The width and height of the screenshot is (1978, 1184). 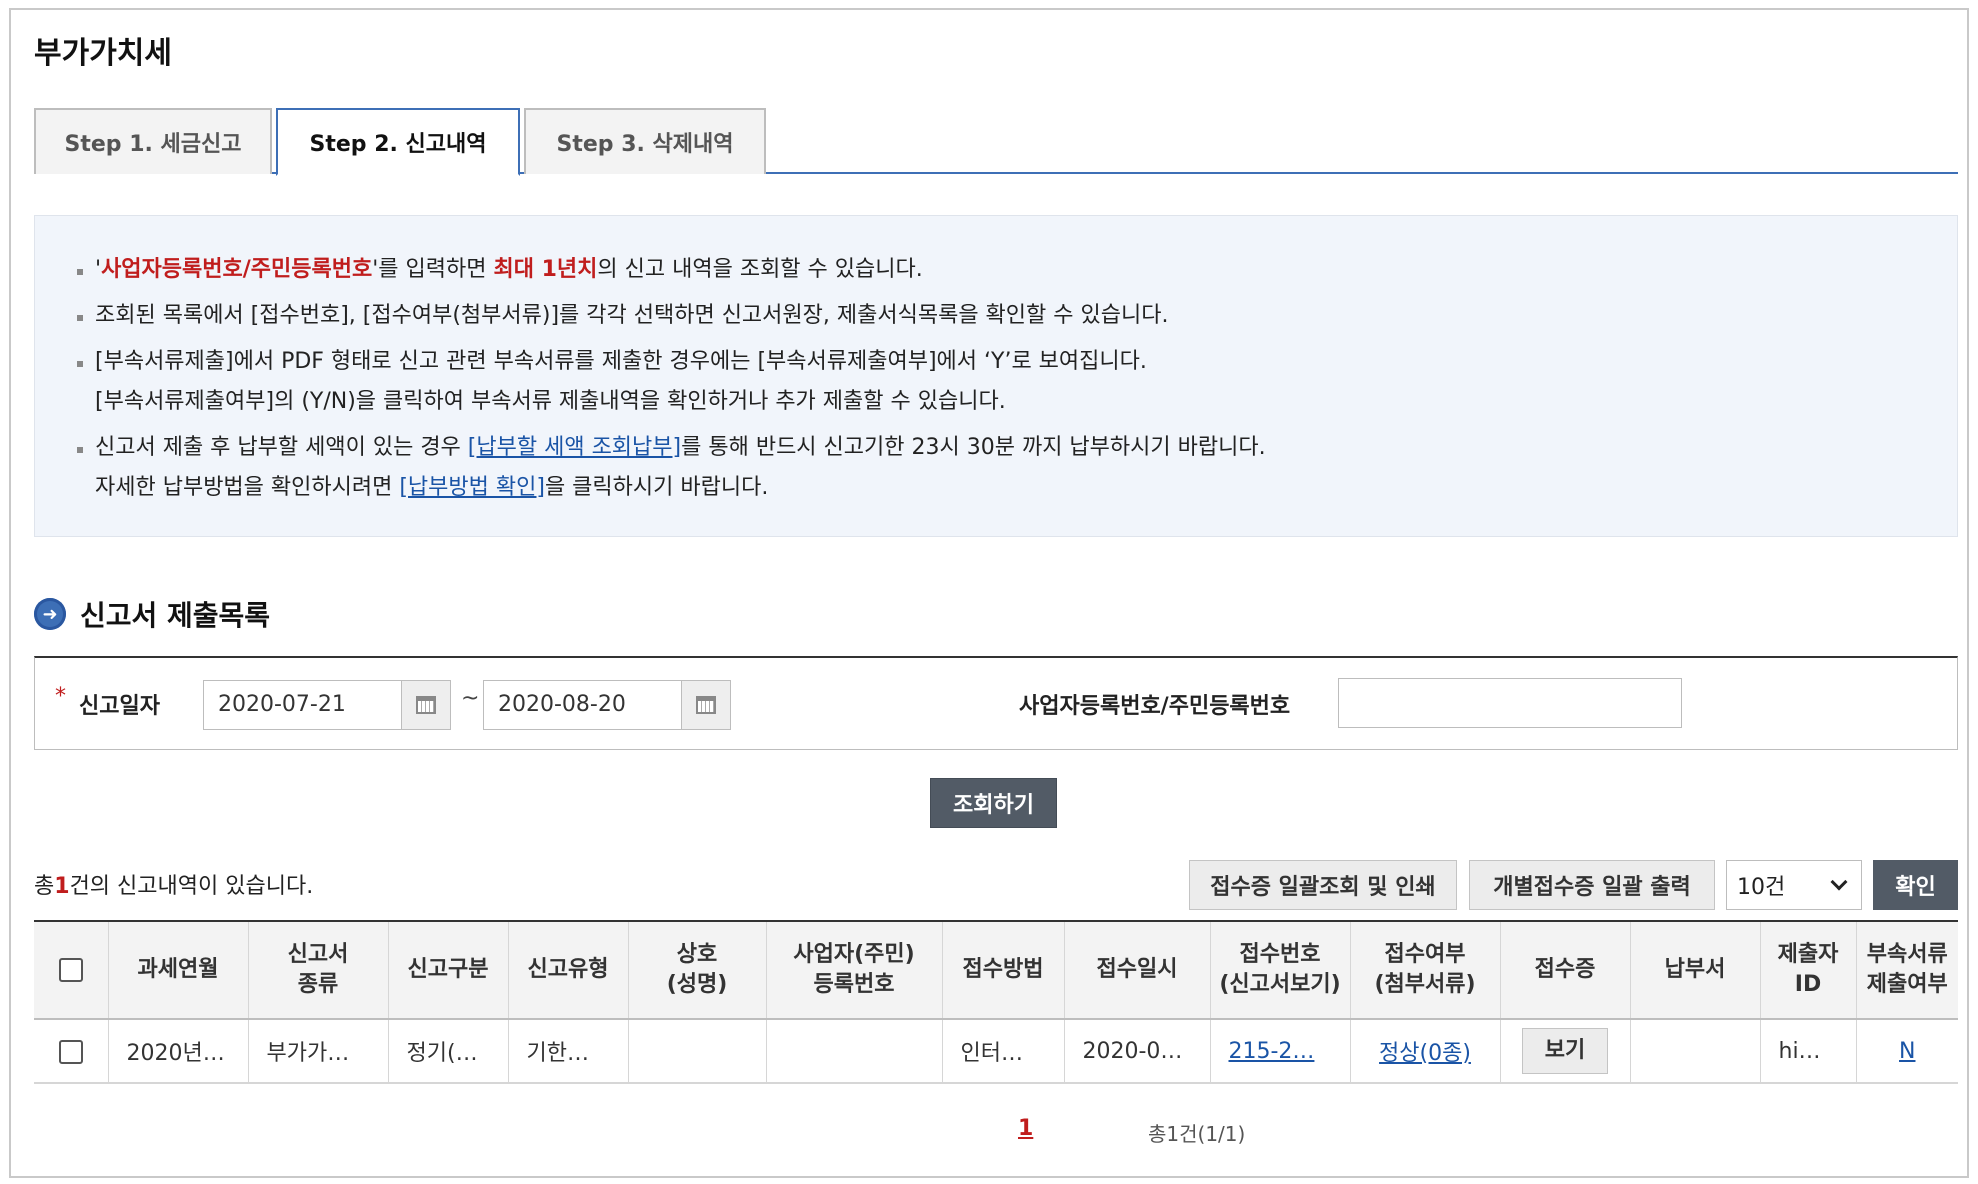 I want to click on view-receipt-button: 보기, so click(x=1565, y=1051).